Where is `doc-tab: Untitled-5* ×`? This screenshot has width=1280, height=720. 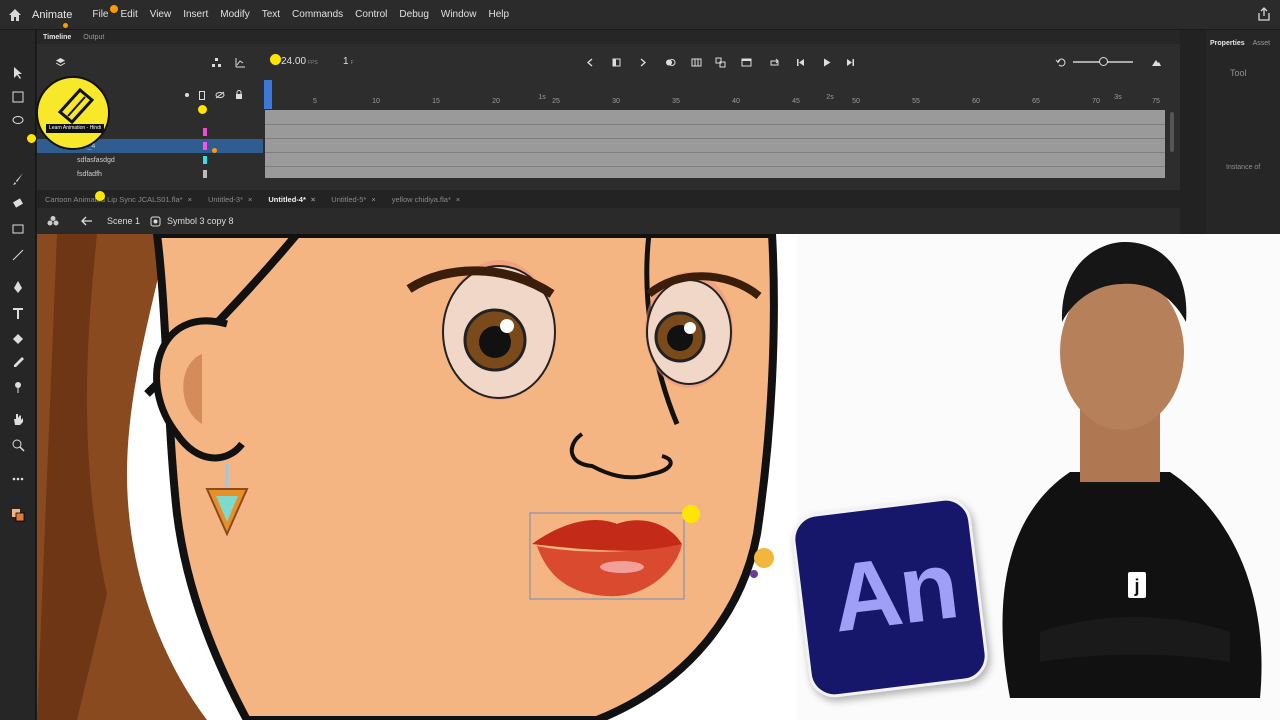 doc-tab: Untitled-5* × is located at coordinates (353, 199).